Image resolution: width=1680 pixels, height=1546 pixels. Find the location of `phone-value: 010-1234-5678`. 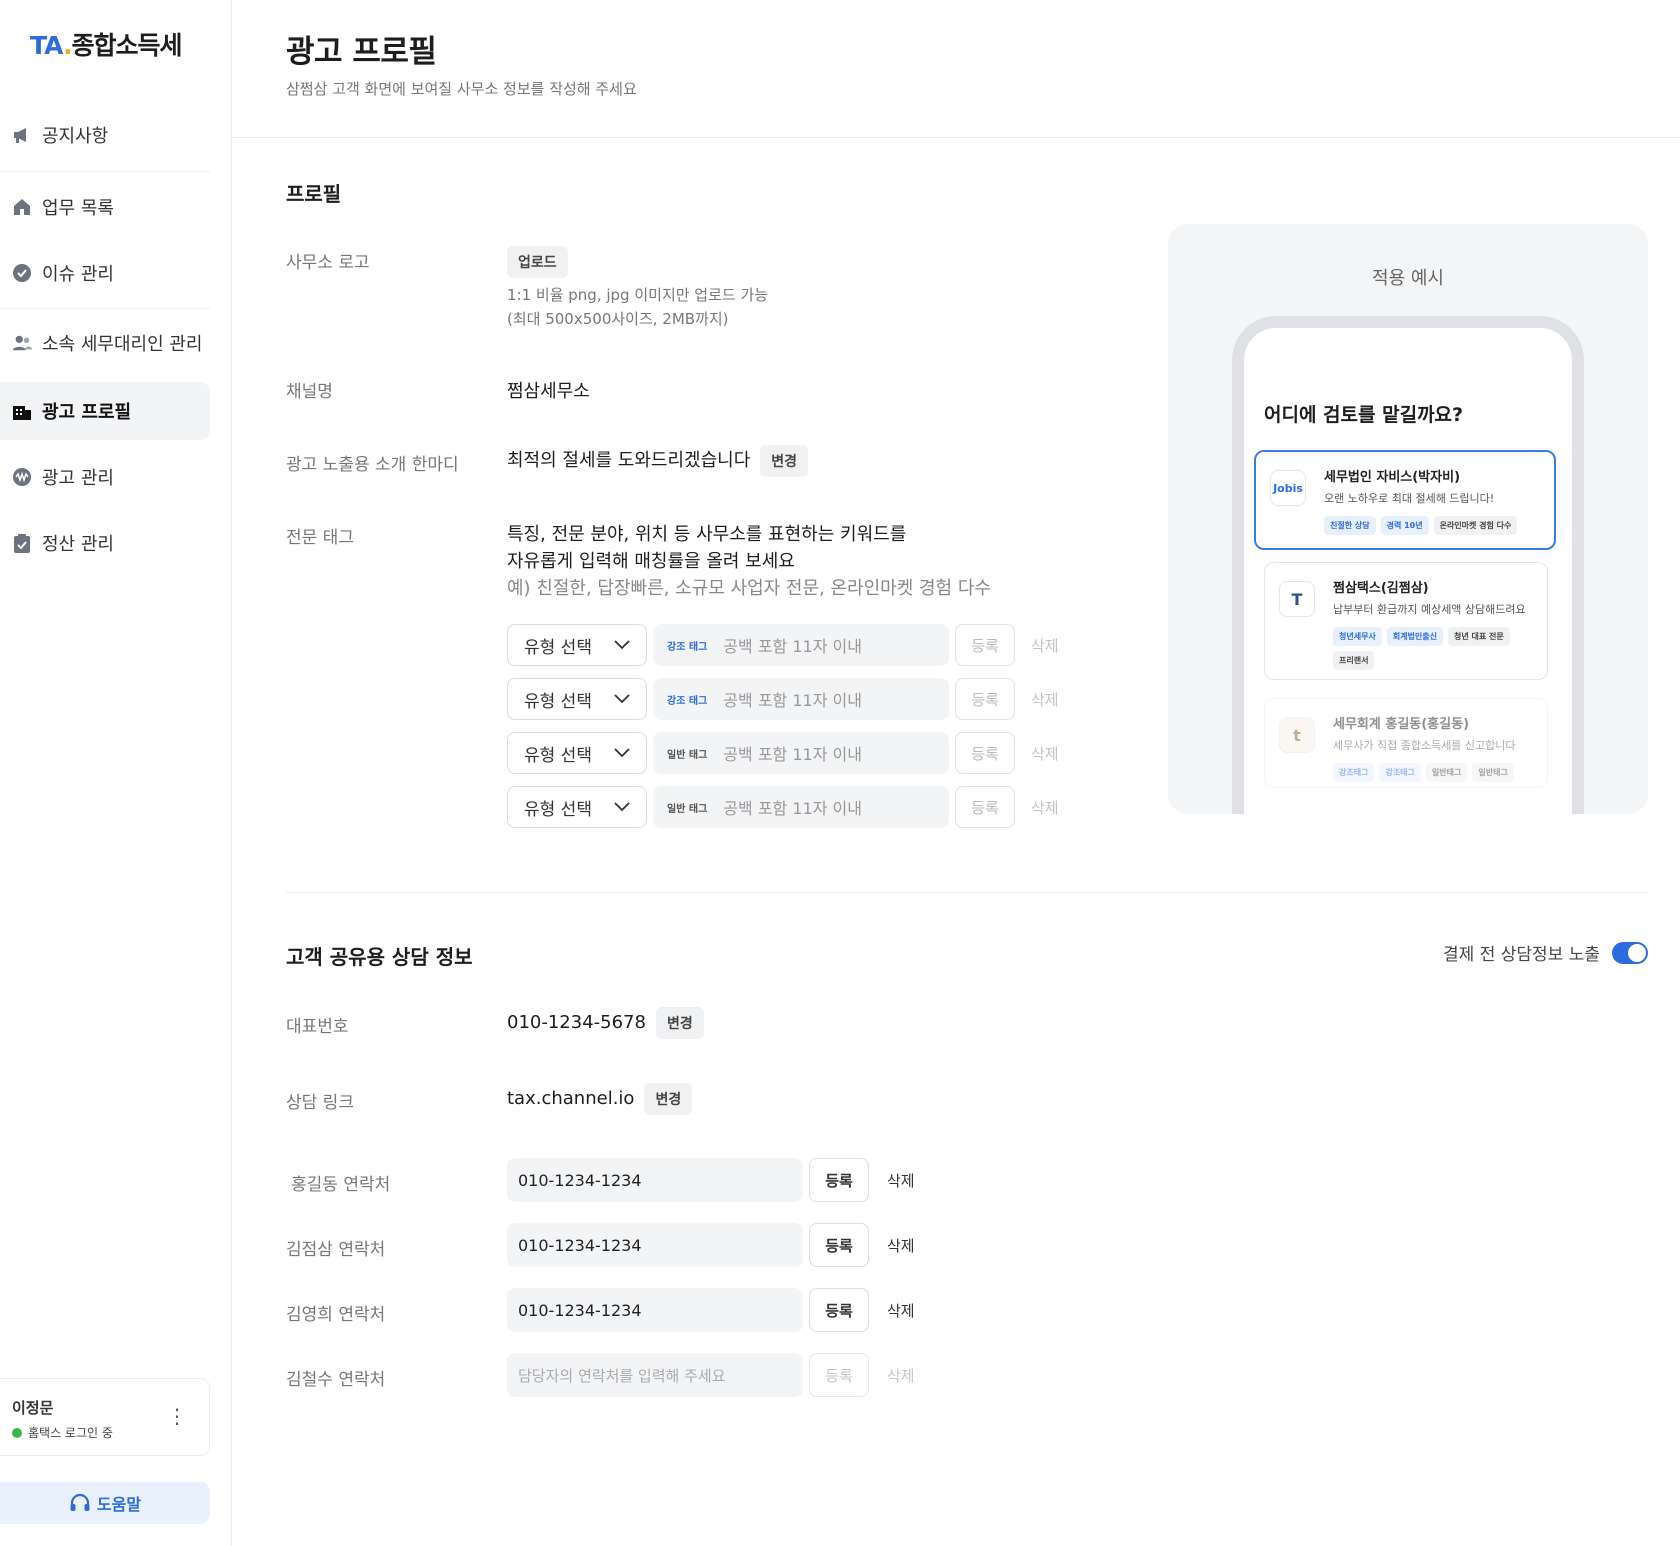

phone-value: 010-1234-5678 is located at coordinates (576, 1022).